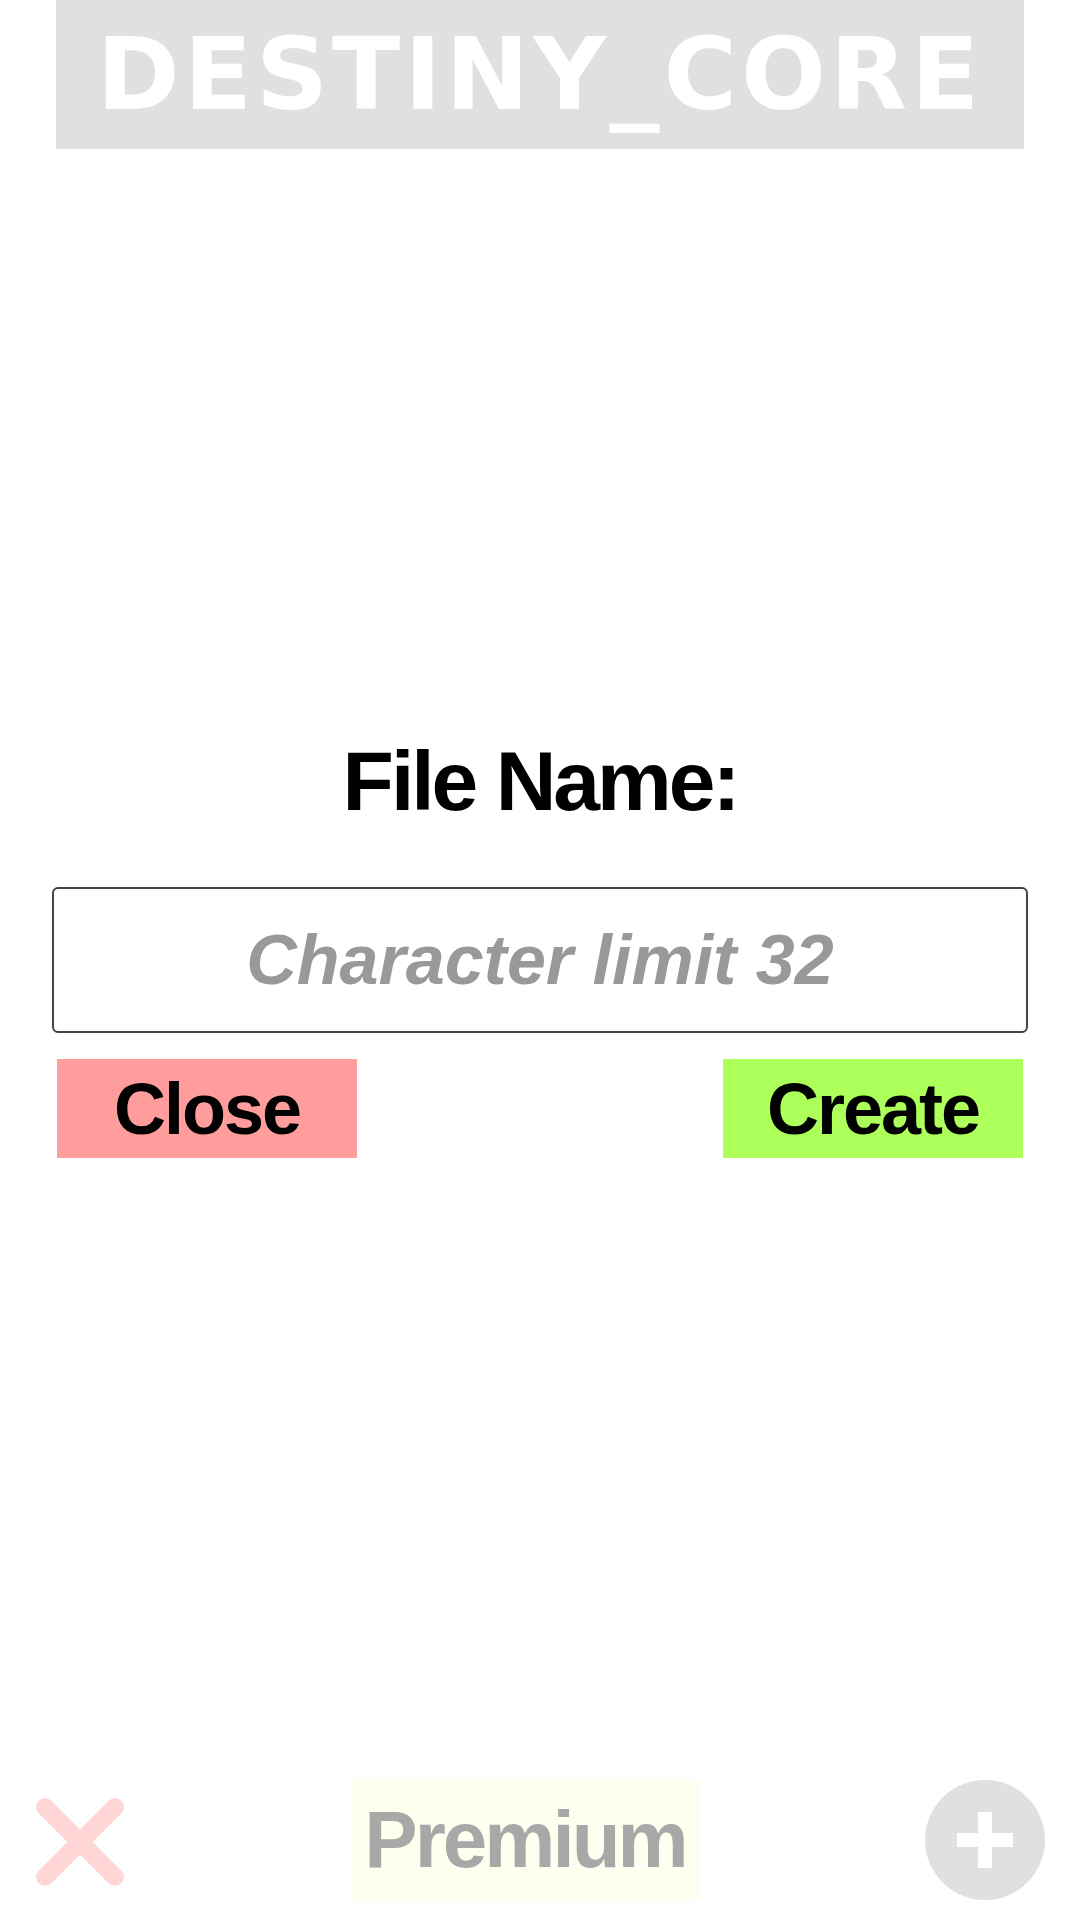  What do you see at coordinates (207, 1108) in the screenshot?
I see `close-button: Close` at bounding box center [207, 1108].